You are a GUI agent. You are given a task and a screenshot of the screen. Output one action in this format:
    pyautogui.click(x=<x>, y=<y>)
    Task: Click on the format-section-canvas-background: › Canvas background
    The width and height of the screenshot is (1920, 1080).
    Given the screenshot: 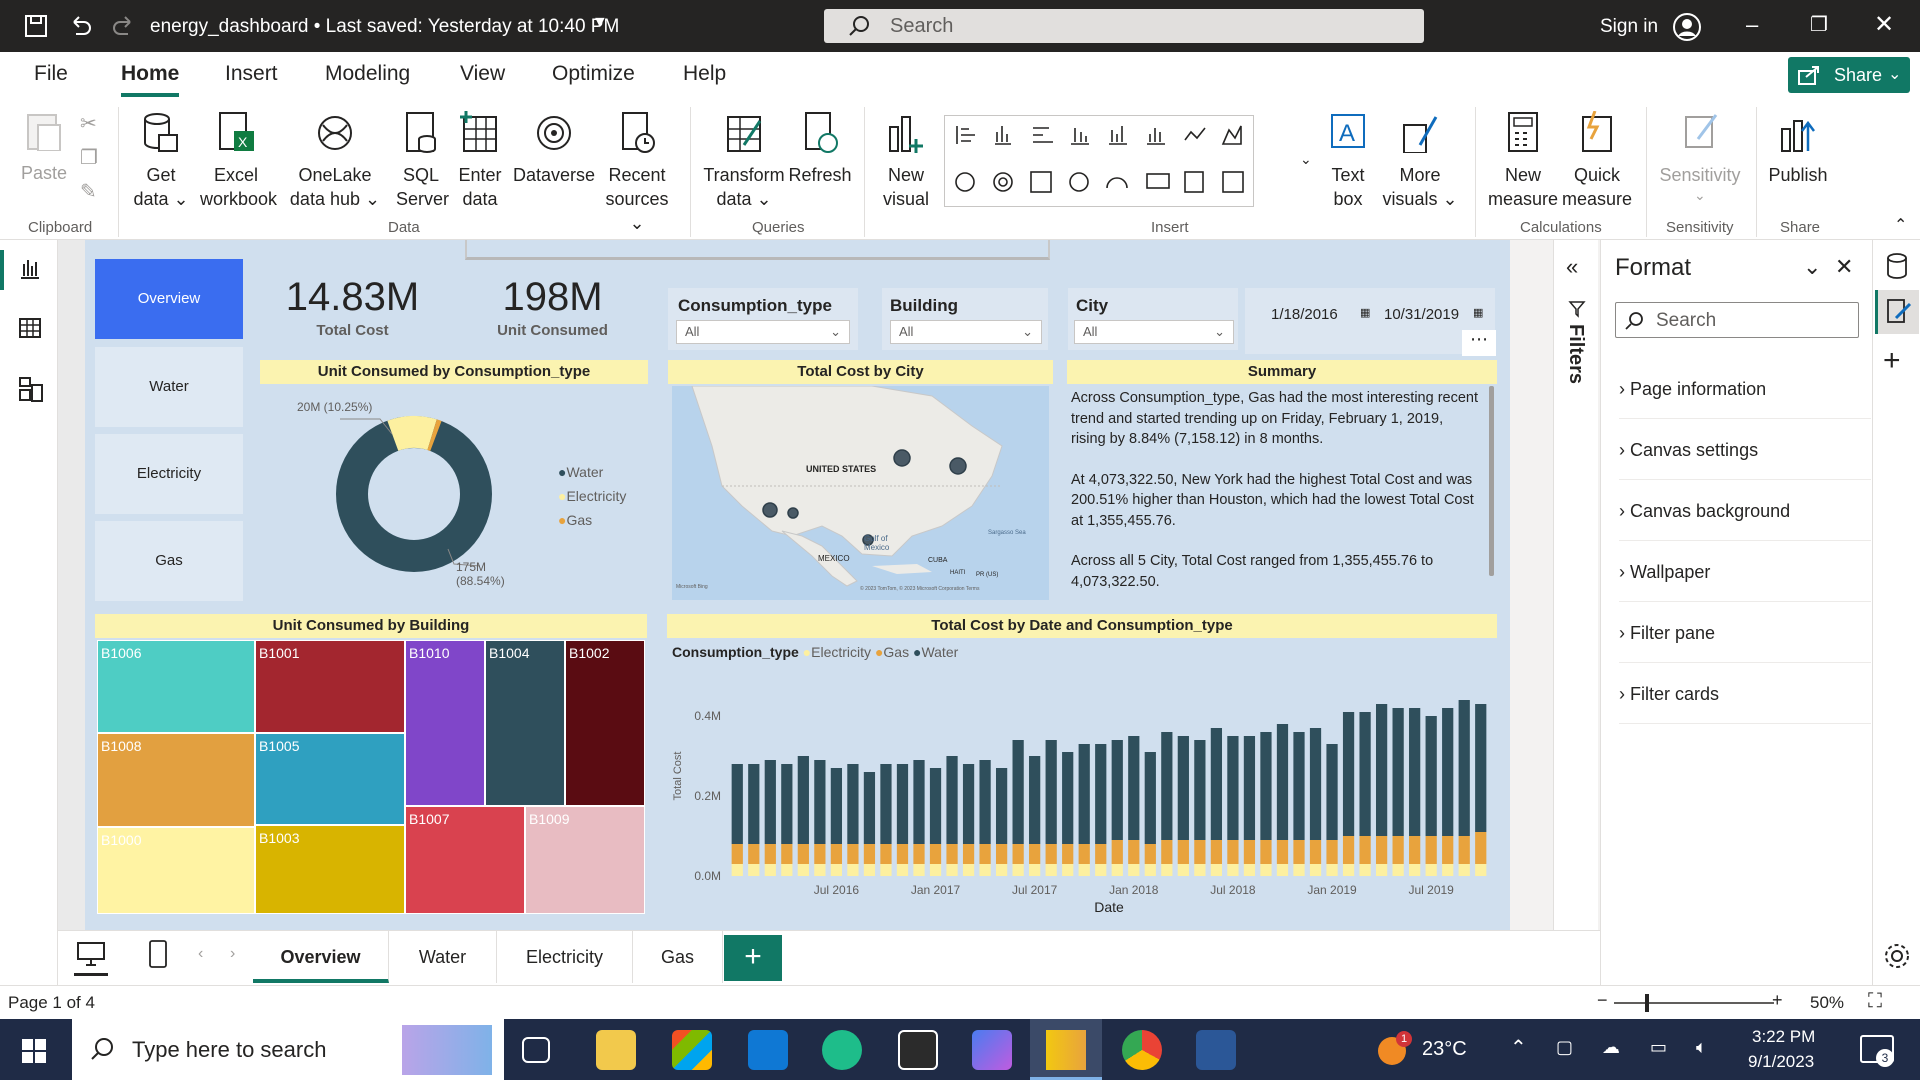 What is the action you would take?
    pyautogui.click(x=1745, y=511)
    